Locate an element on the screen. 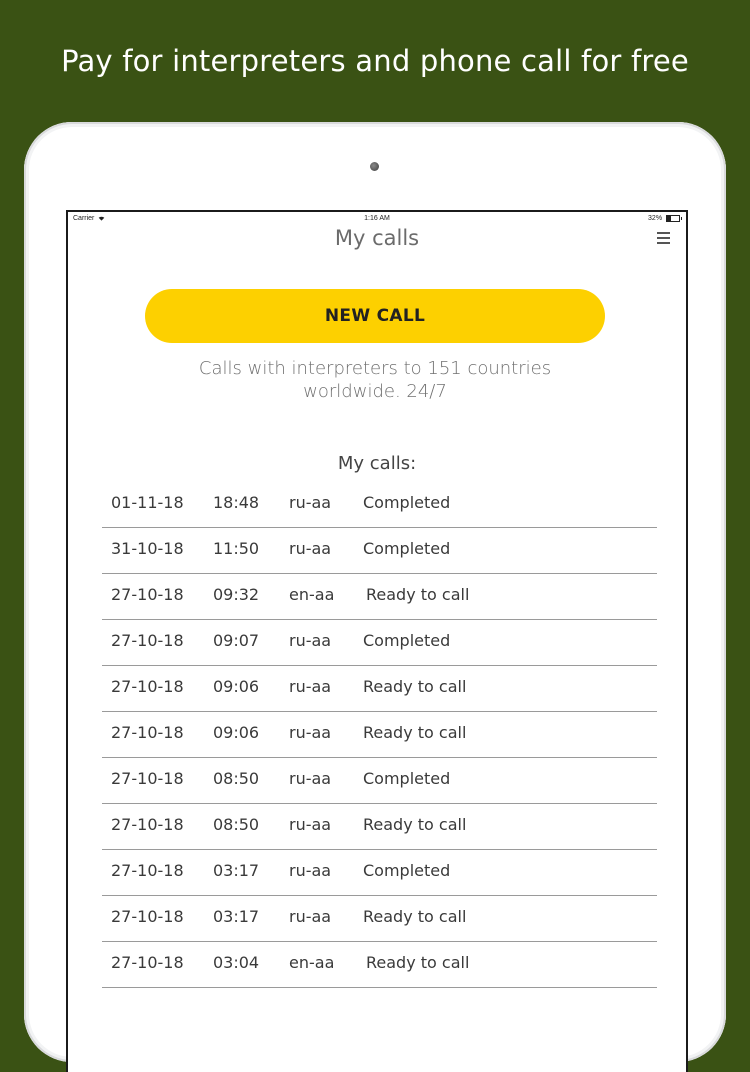 The height and width of the screenshot is (1072, 750). status-battery: 32% is located at coordinates (665, 218).